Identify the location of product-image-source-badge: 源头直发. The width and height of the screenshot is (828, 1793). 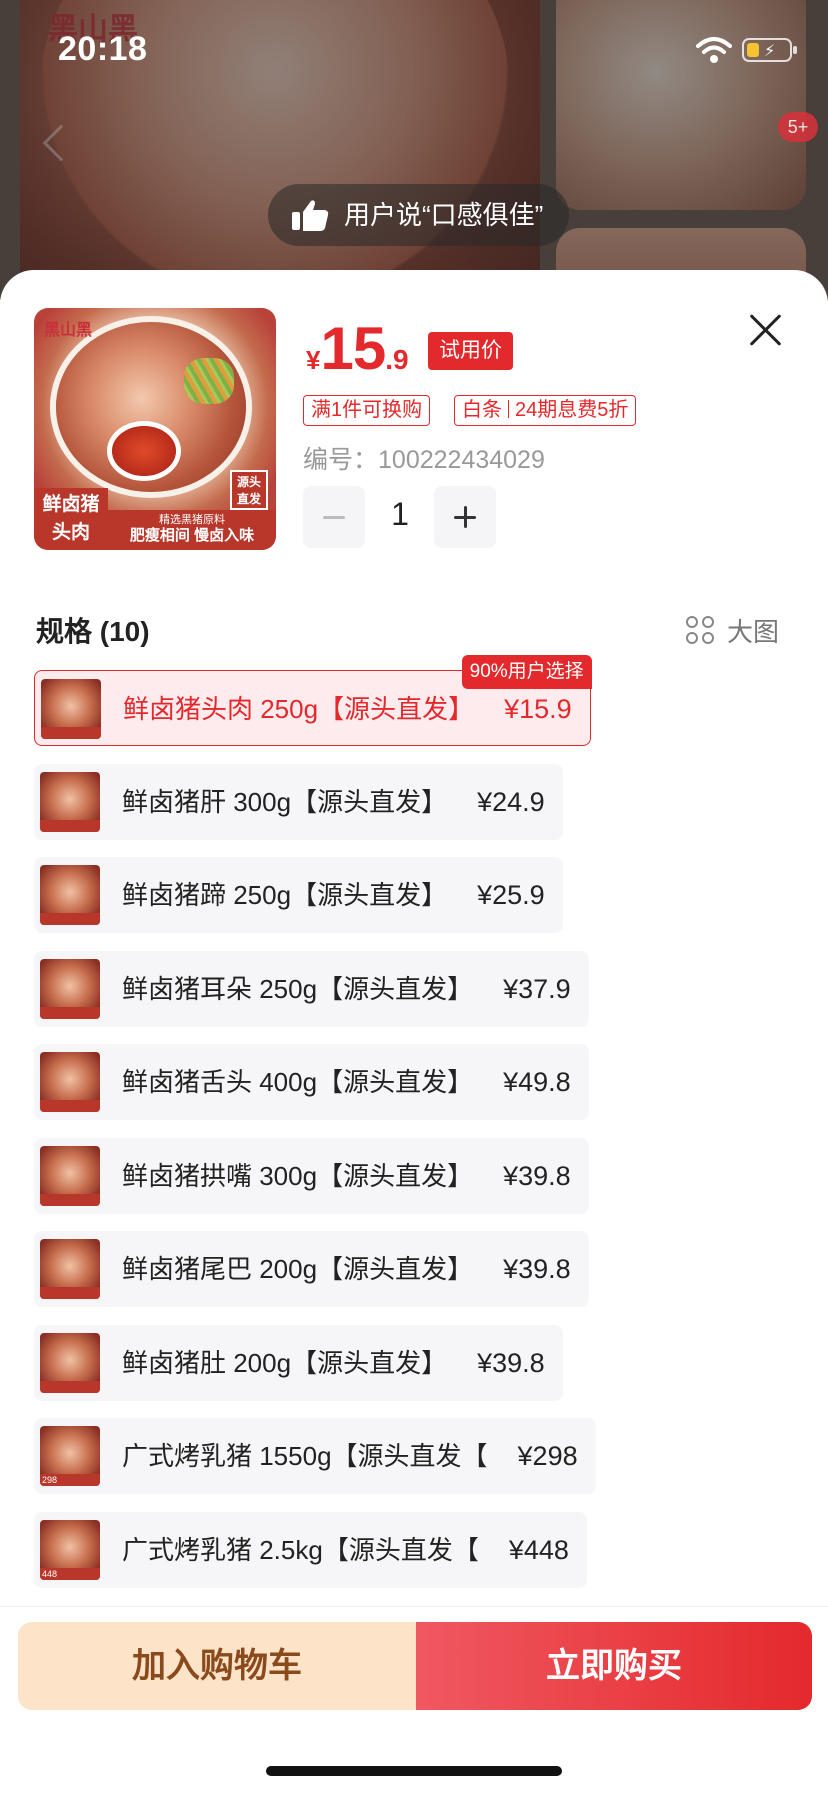
(249, 490).